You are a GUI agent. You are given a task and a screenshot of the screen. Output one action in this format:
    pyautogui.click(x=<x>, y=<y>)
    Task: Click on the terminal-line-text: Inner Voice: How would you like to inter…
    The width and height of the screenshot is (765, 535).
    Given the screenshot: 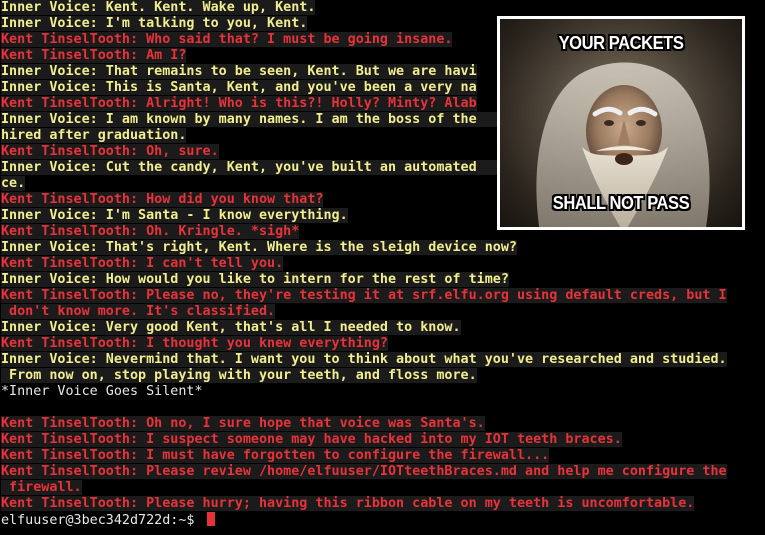 What is the action you would take?
    pyautogui.click(x=255, y=279)
    